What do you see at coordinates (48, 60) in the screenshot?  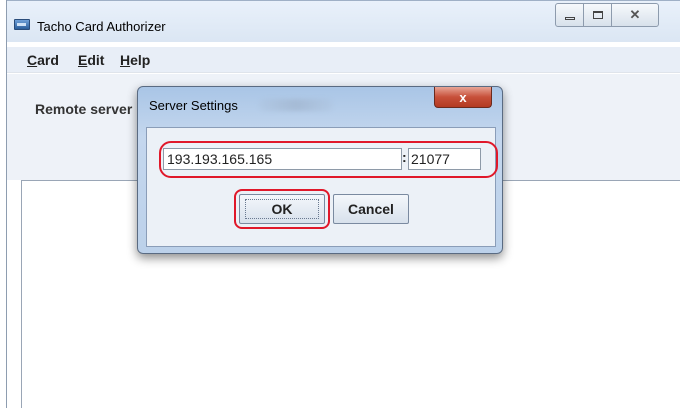 I see `menu-card-label: ard` at bounding box center [48, 60].